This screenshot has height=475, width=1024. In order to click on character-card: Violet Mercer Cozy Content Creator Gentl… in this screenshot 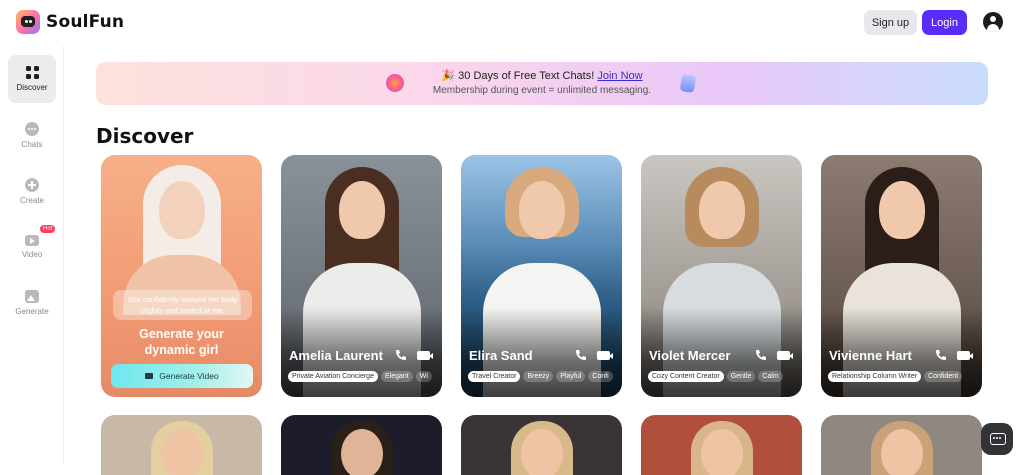, I will do `click(721, 276)`.